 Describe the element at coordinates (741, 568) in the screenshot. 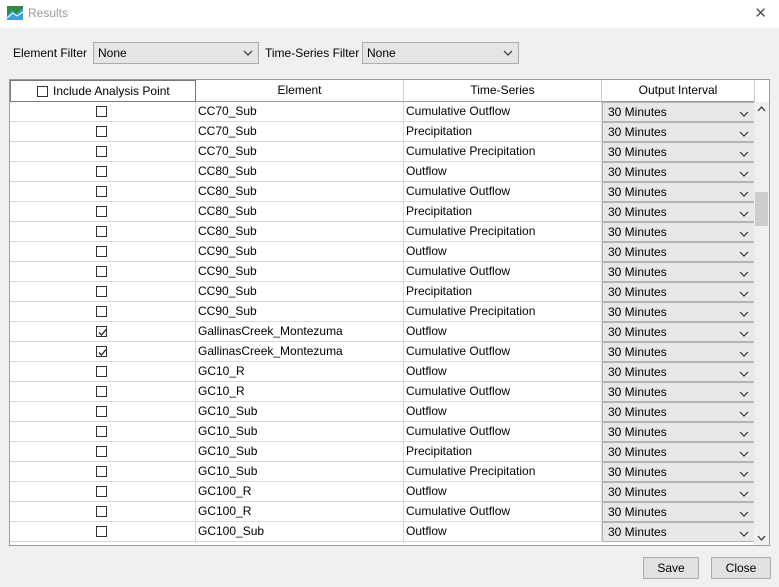

I see `close-button: Close` at that location.